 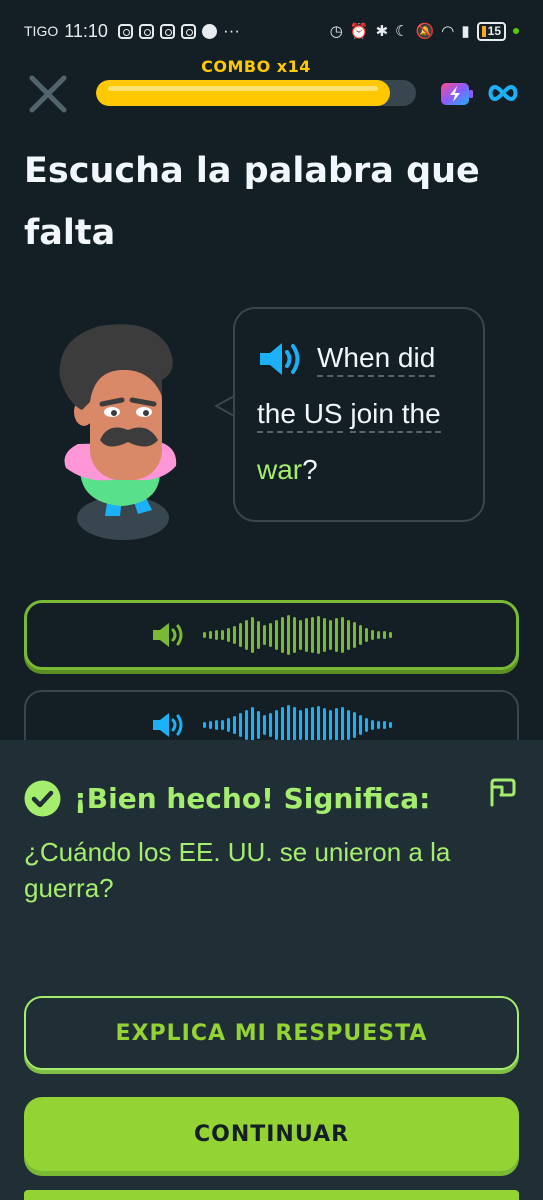 I want to click on close-icon, so click(x=48, y=94).